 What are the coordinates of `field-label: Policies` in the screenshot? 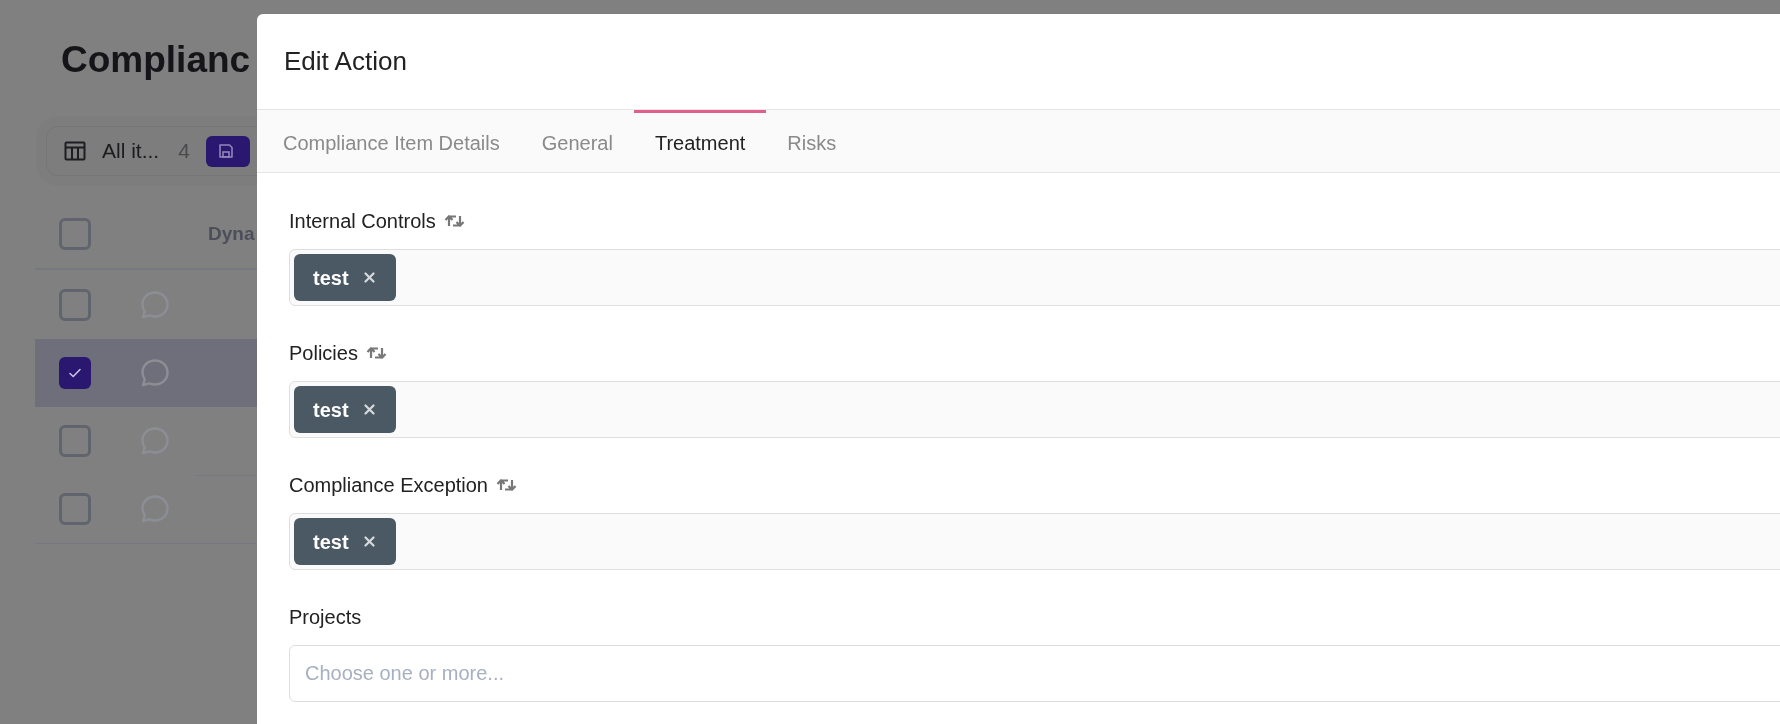 It's located at (323, 353).